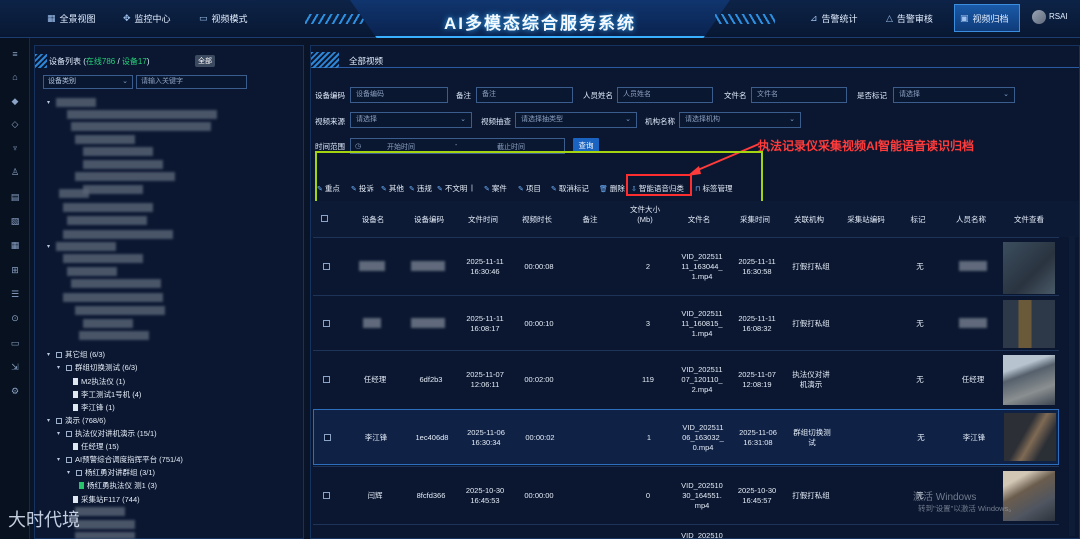 The image size is (1080, 539). Describe the element at coordinates (15, 343) in the screenshot. I see `folder-icon: ▭` at that location.